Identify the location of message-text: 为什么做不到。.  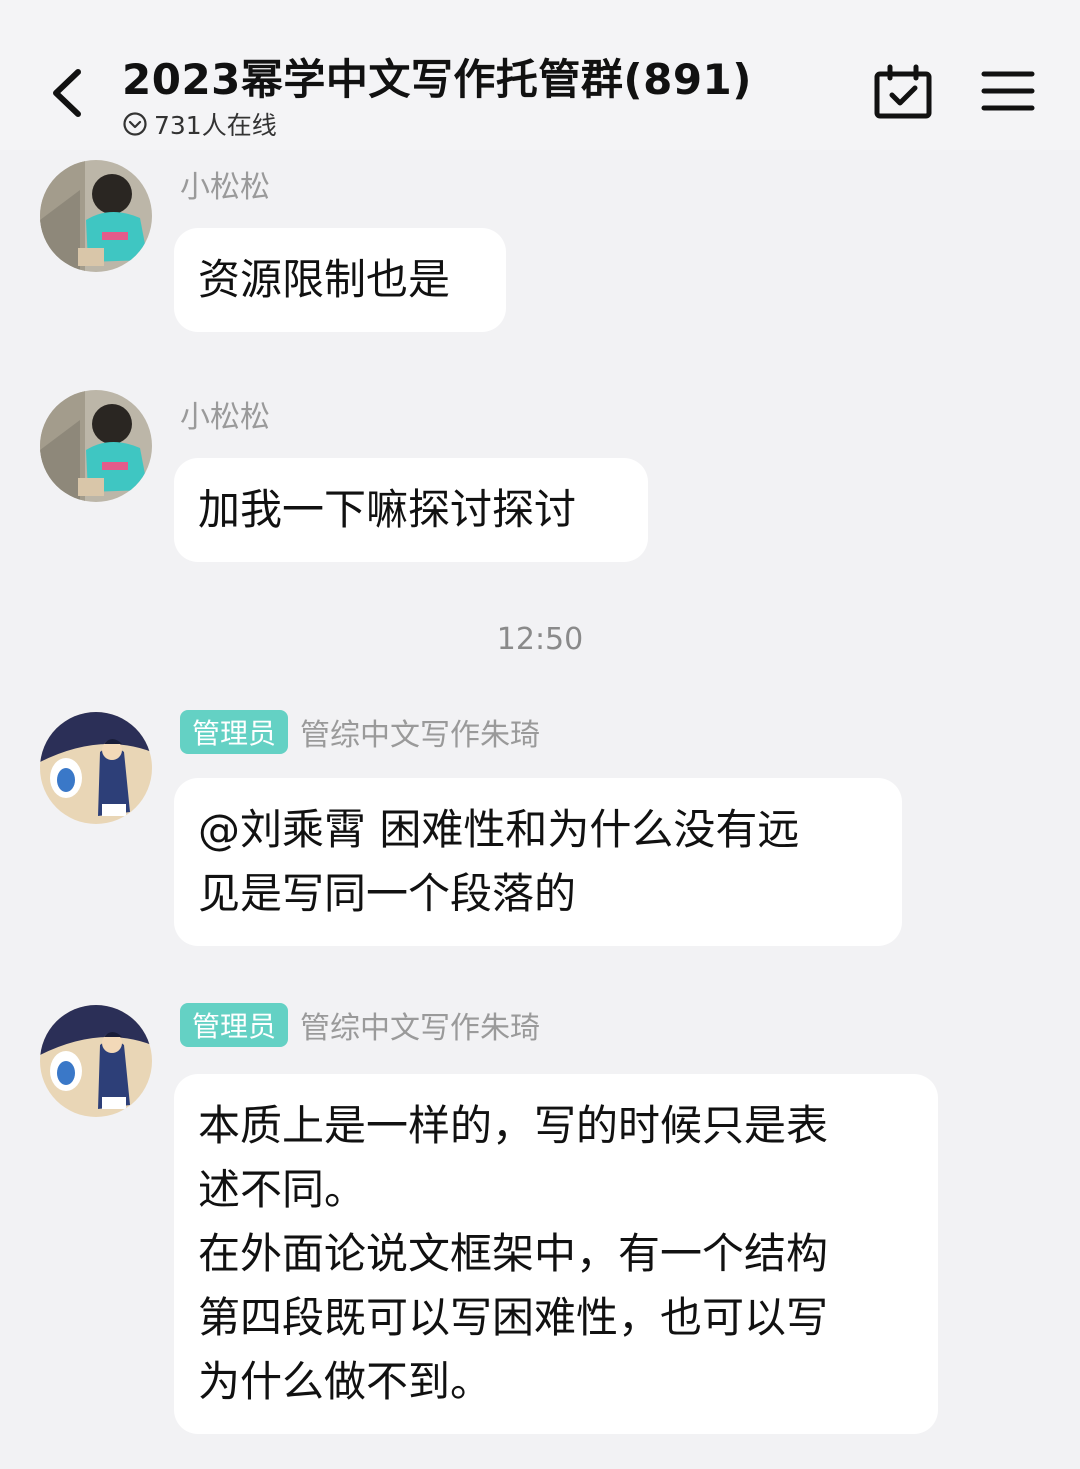
(345, 1381).